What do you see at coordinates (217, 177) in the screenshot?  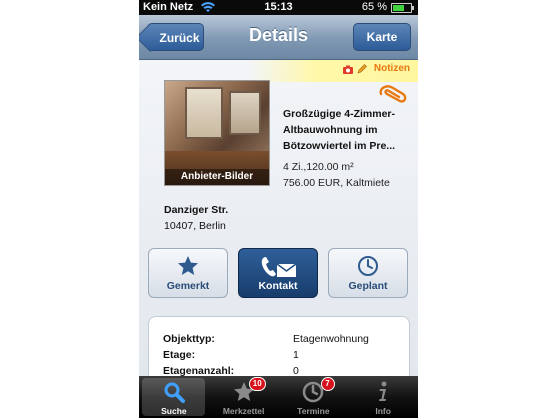 I see `photo-caption: Anbieter-Bilder` at bounding box center [217, 177].